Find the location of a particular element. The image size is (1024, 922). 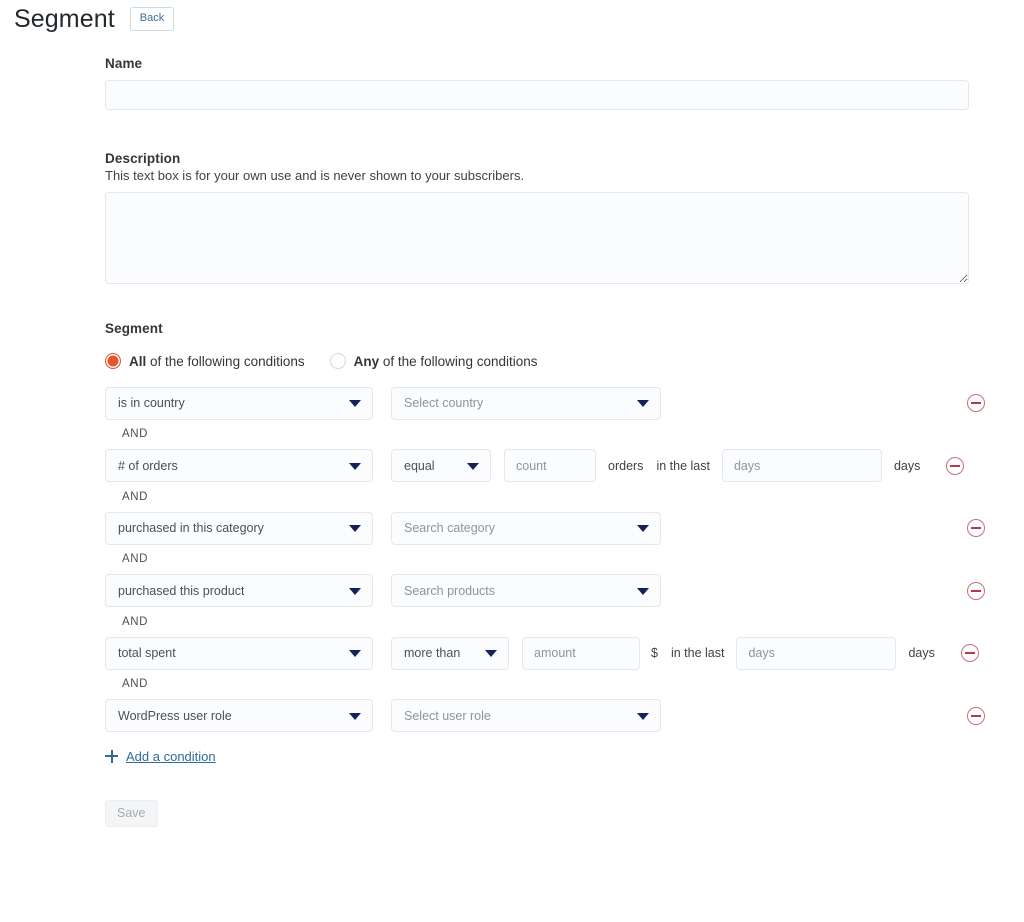

condition-subject-value: total spent is located at coordinates (147, 653).